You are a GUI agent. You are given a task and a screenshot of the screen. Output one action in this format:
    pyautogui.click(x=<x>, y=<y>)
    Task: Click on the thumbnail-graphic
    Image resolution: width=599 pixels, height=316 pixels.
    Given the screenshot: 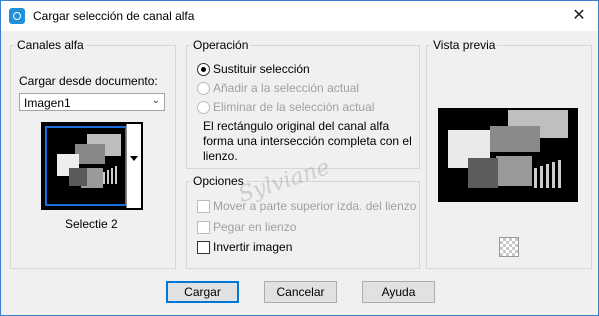 What is the action you would take?
    pyautogui.click(x=89, y=161)
    